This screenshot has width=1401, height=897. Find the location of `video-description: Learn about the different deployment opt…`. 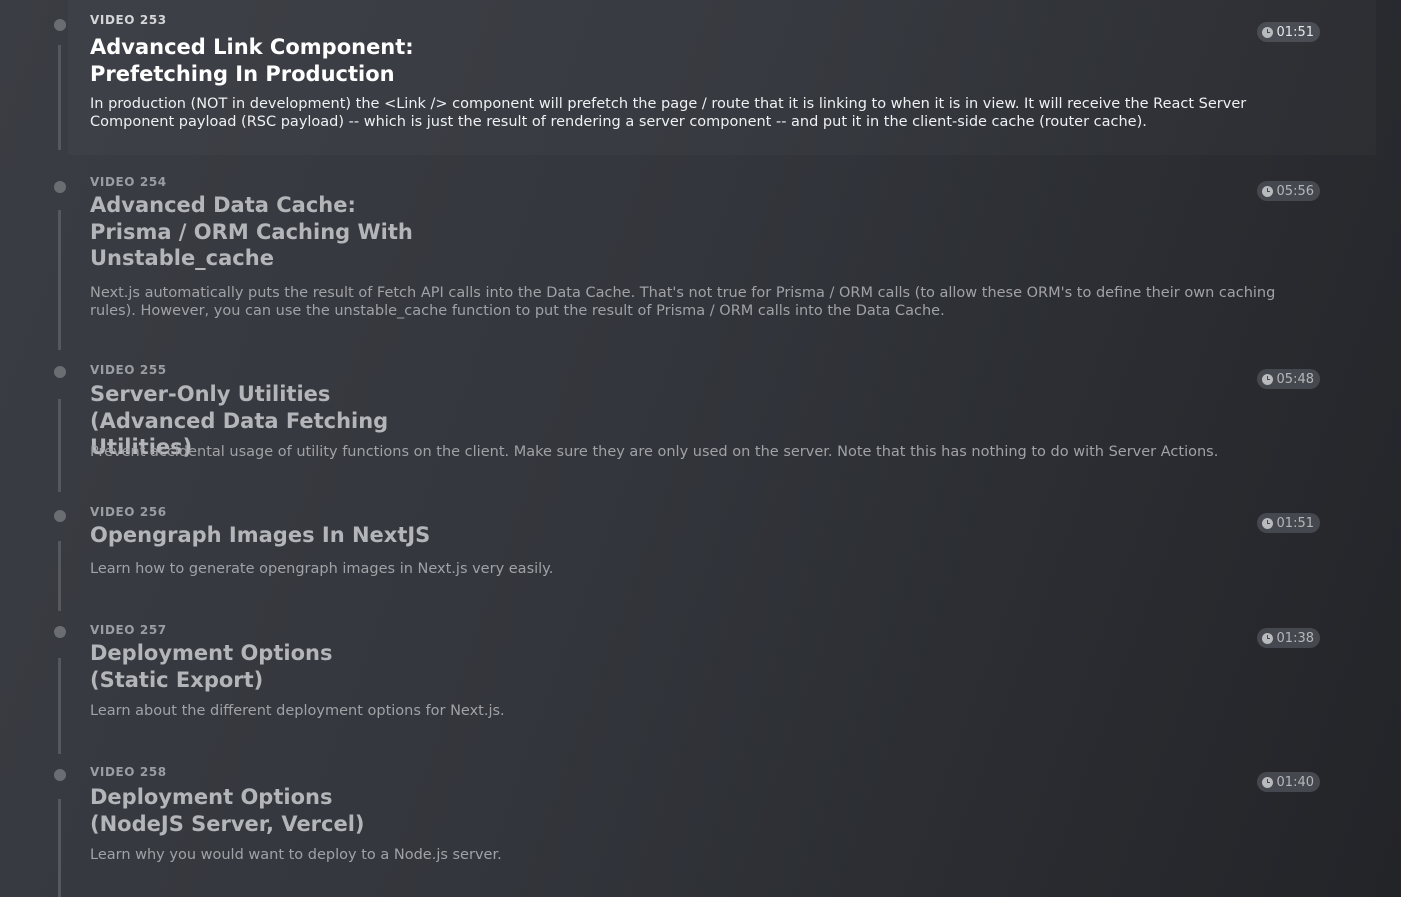

video-description: Learn about the different deployment opt… is located at coordinates (297, 711).